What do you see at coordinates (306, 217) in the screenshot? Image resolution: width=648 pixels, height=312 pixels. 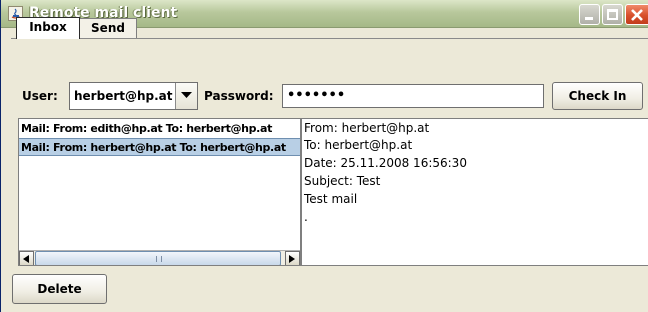 I see `mail-detail-terminator: .` at bounding box center [306, 217].